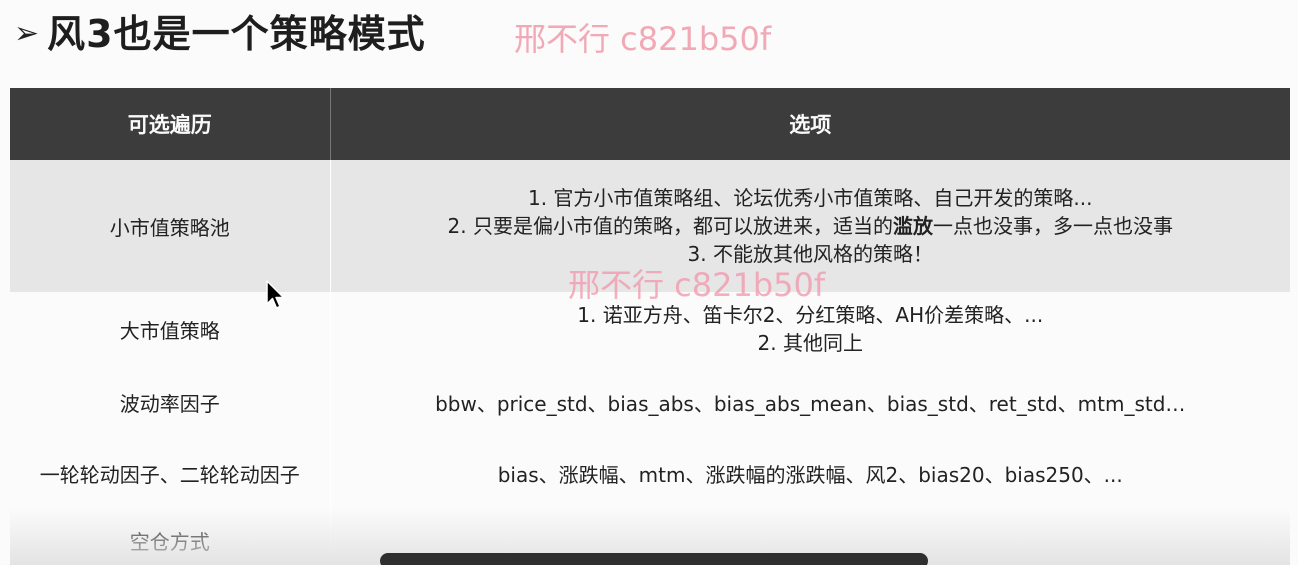 The height and width of the screenshot is (565, 1298). Describe the element at coordinates (1052, 226) in the screenshot. I see `option-line-text: 一点也没事，多一点也没事` at that location.